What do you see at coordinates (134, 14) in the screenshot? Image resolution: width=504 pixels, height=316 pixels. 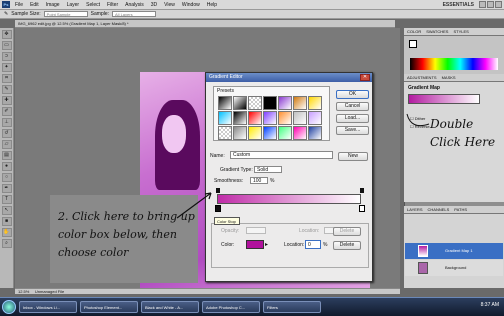 I see `sample-select: All Layers` at bounding box center [134, 14].